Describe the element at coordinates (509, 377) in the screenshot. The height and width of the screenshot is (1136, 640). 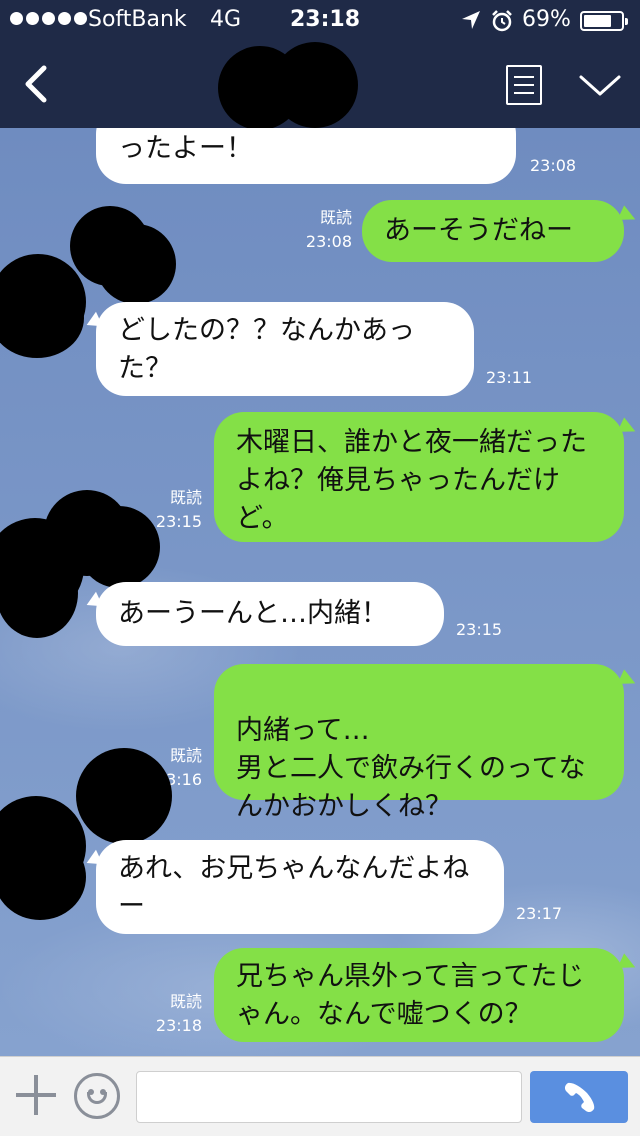
I see `message-time: 23:11` at that location.